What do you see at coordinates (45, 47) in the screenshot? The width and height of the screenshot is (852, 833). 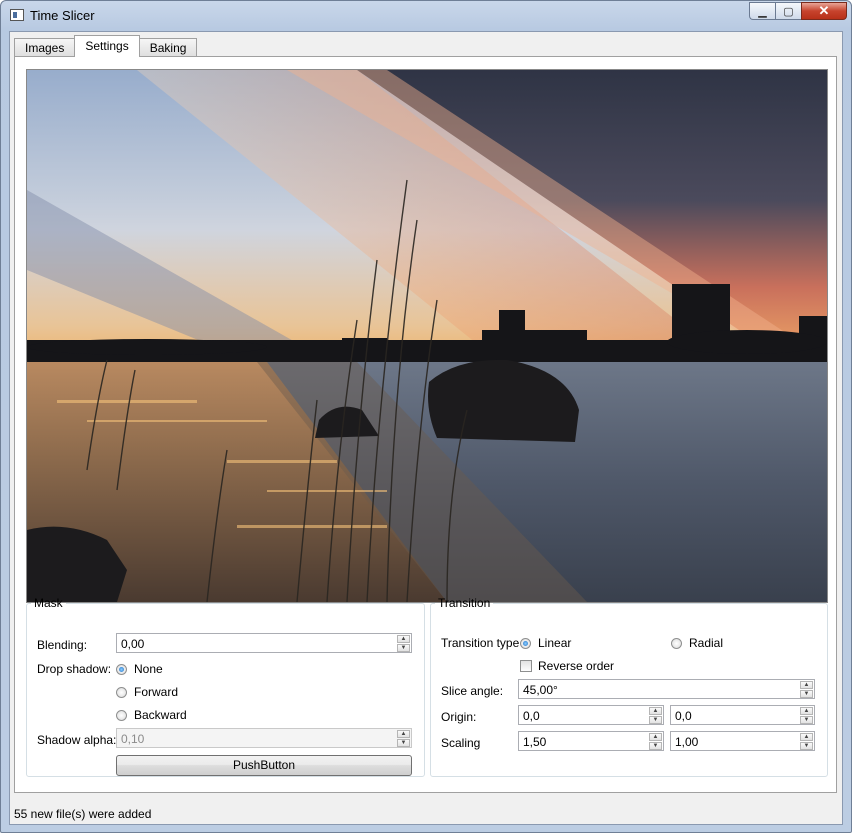 I see `tab-images: Images` at bounding box center [45, 47].